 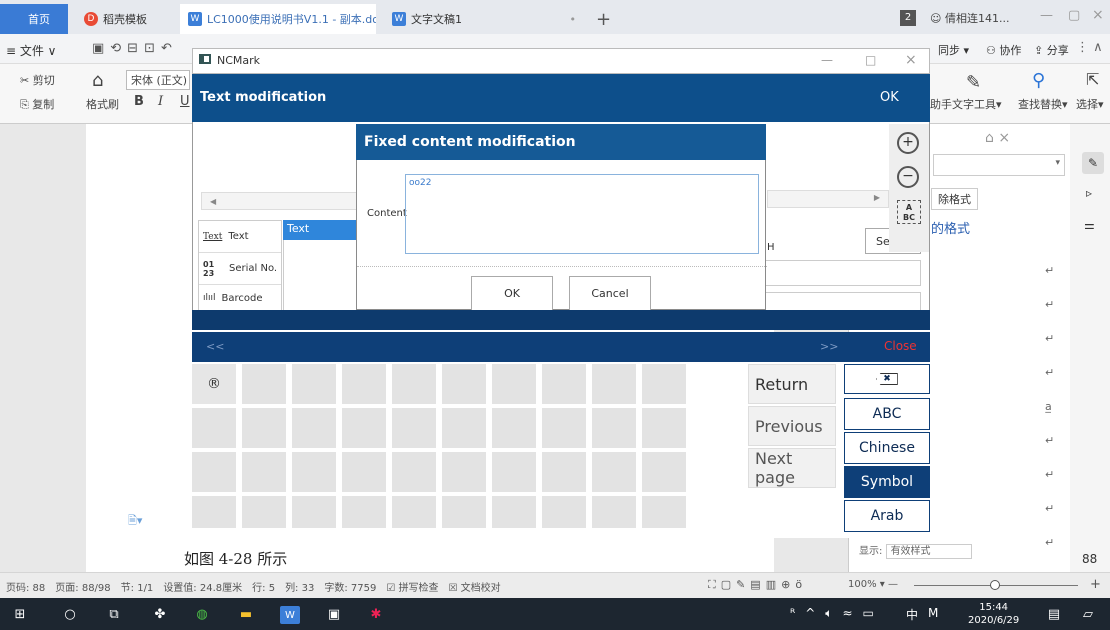 I want to click on mode-symbol: Symbol, so click(x=887, y=482).